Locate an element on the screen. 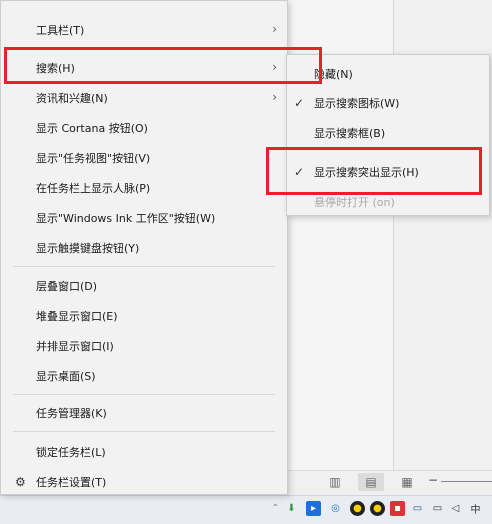 The width and height of the screenshot is (492, 524). menu-item-label: 层叠窗口(D) is located at coordinates (67, 286).